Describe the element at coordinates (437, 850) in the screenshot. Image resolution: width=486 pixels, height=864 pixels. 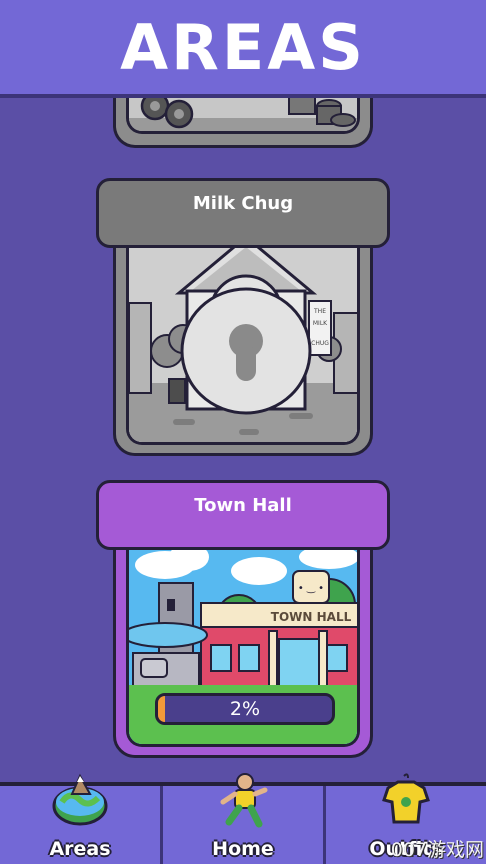
I see `watermark: 007游戏网` at that location.